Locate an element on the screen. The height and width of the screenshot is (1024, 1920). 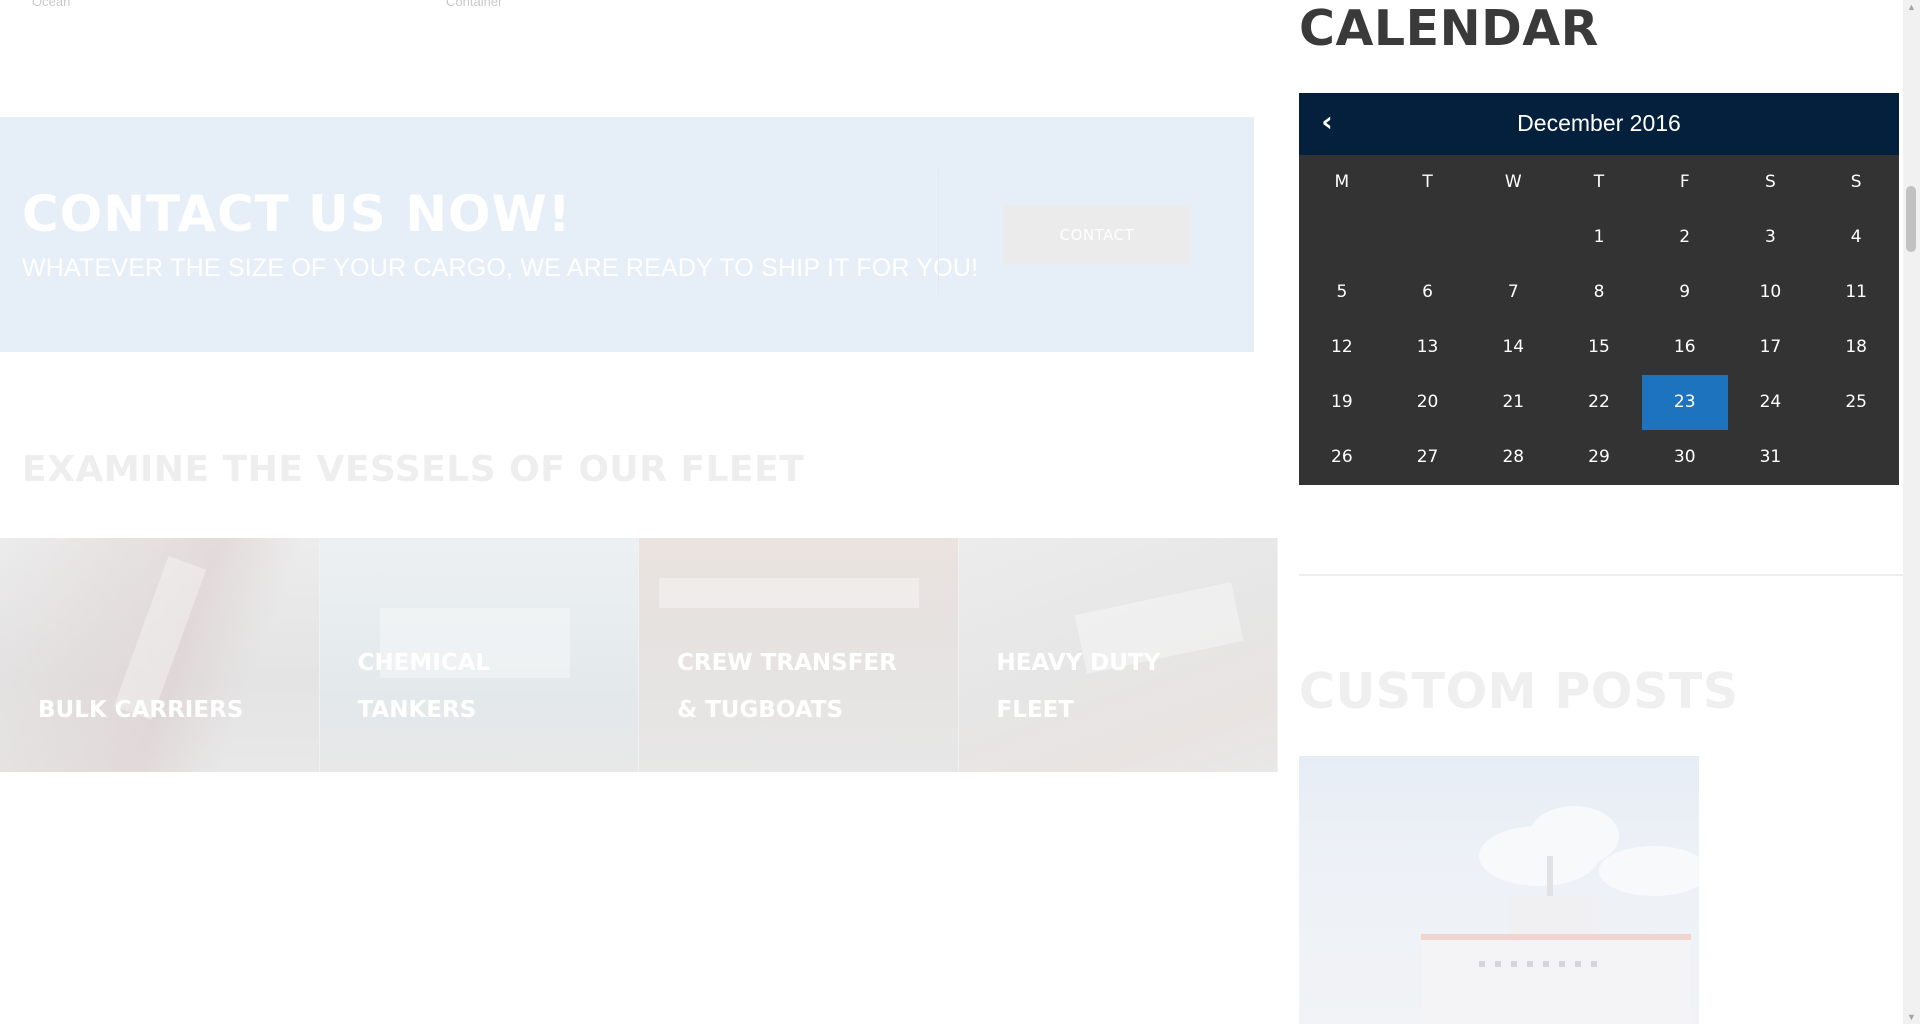
calendar-day: 30 is located at coordinates (1685, 457).